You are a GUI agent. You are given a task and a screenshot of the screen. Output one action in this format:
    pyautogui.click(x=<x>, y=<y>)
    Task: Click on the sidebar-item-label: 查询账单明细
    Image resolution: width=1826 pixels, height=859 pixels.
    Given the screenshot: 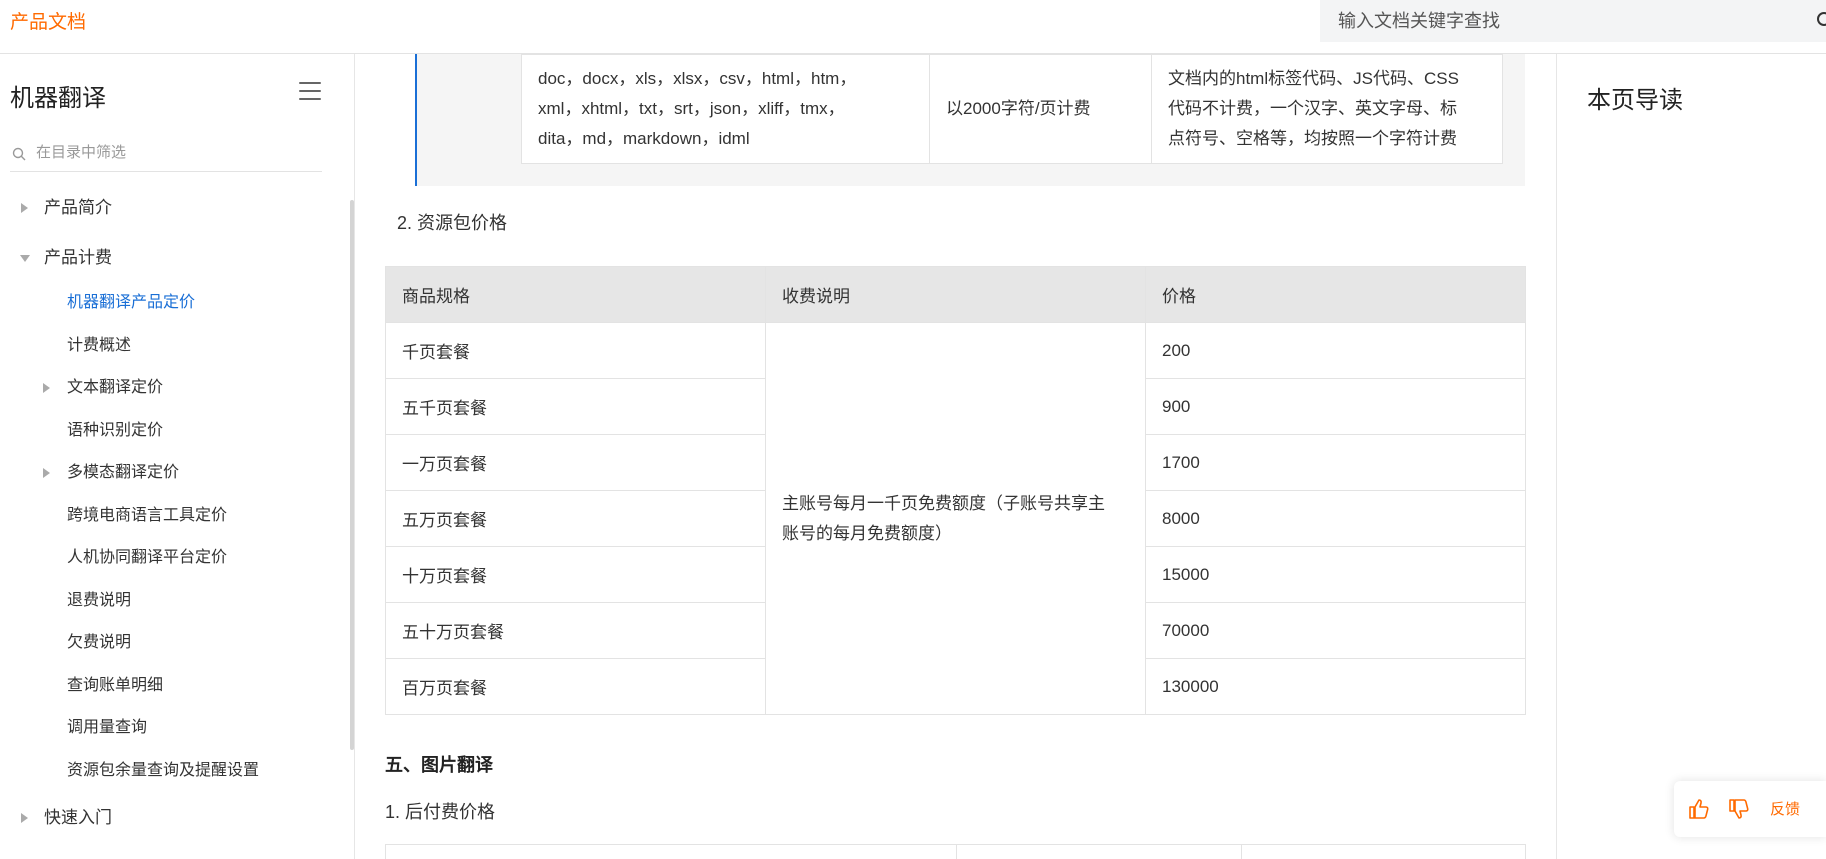 What is the action you would take?
    pyautogui.click(x=115, y=685)
    